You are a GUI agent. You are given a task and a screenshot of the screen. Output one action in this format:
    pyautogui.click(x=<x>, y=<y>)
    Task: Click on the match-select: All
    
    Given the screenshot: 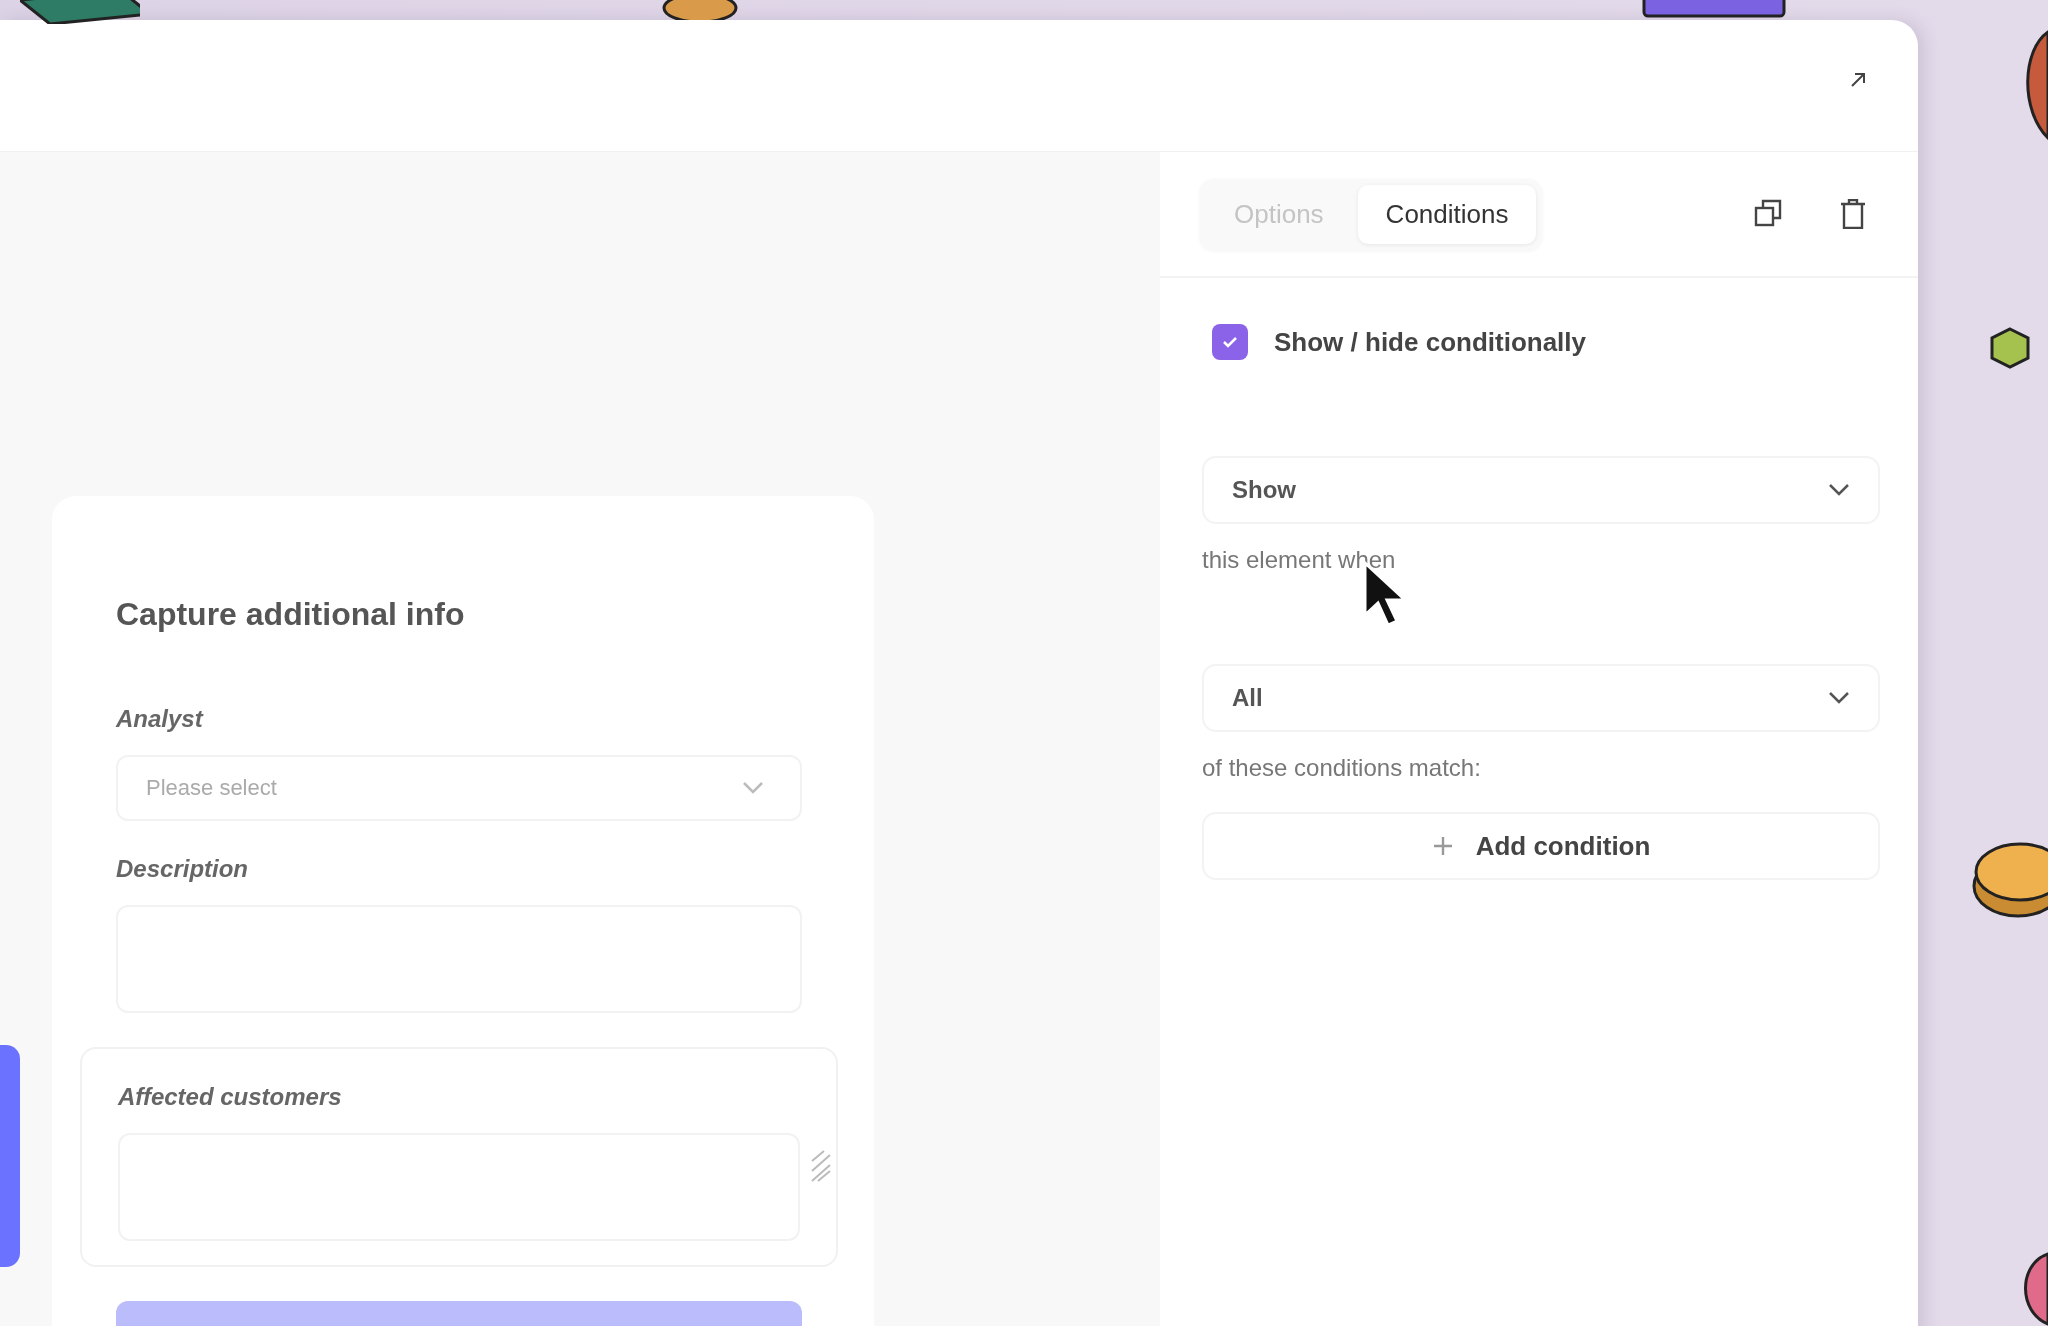 What is the action you would take?
    pyautogui.click(x=1541, y=698)
    